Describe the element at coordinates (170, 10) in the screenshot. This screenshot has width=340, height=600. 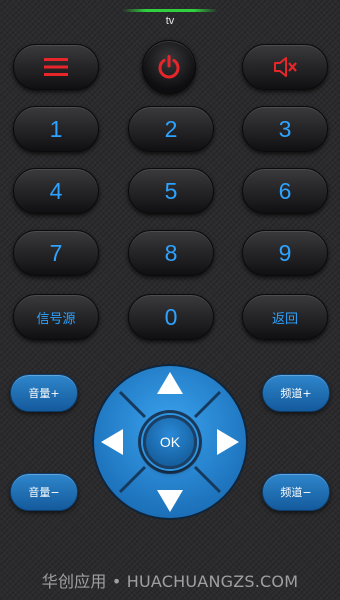
I see `signal-indicator` at that location.